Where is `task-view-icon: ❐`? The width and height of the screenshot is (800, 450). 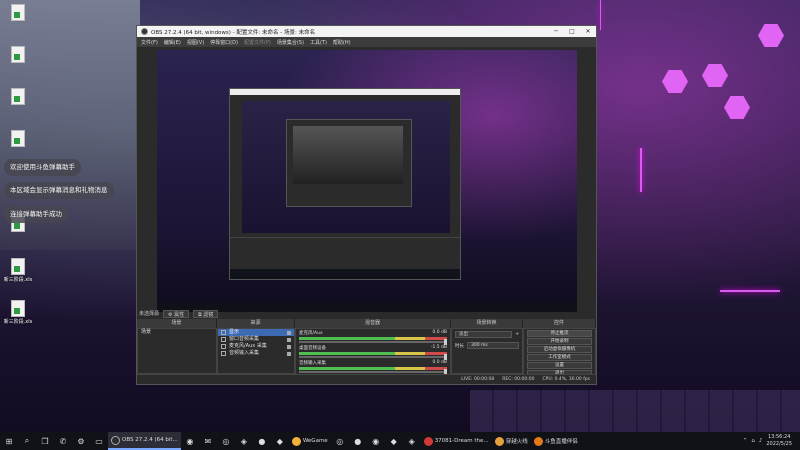
task-view-icon: ❐ is located at coordinates (45, 441).